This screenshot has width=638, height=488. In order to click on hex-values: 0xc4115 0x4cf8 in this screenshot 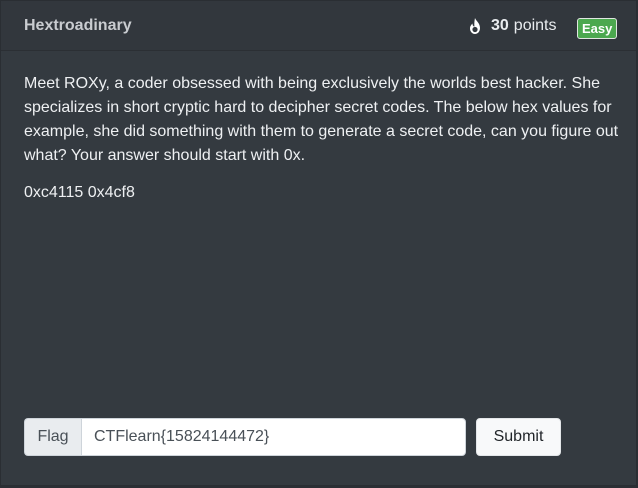, I will do `click(79, 192)`.